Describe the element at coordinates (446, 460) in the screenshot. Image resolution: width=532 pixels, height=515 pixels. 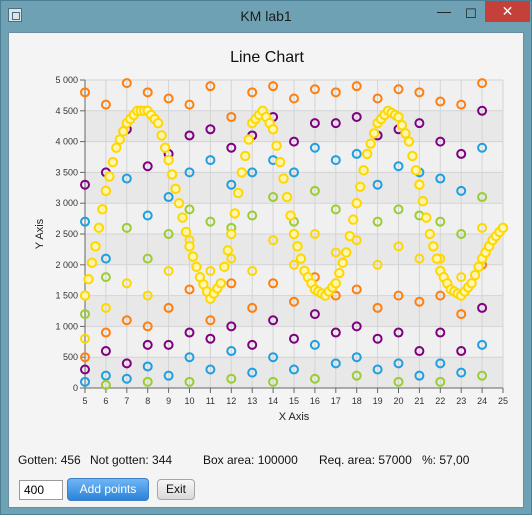
I see `percent-stat: %: 57,00` at that location.